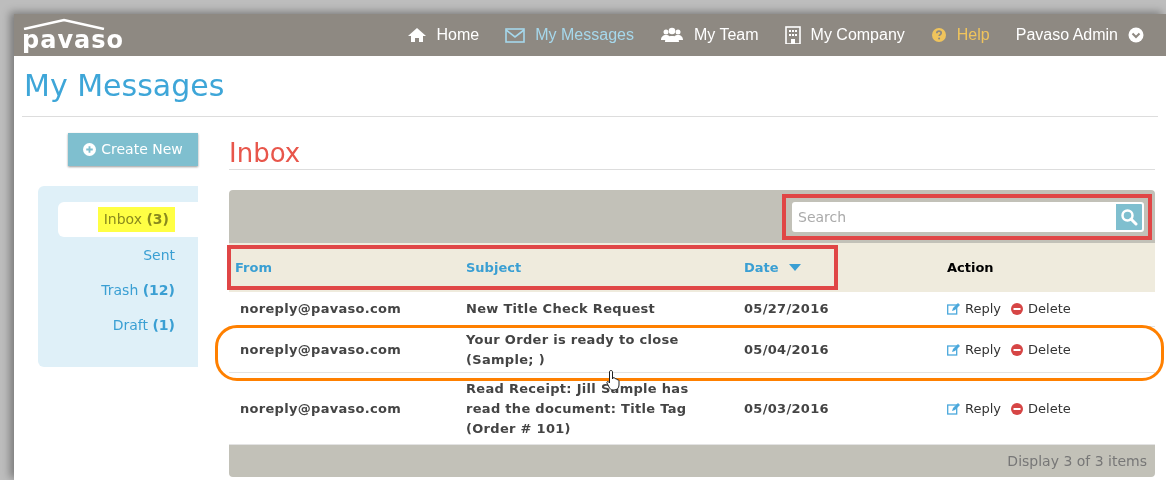  What do you see at coordinates (494, 267) in the screenshot?
I see `column-header: Subject` at bounding box center [494, 267].